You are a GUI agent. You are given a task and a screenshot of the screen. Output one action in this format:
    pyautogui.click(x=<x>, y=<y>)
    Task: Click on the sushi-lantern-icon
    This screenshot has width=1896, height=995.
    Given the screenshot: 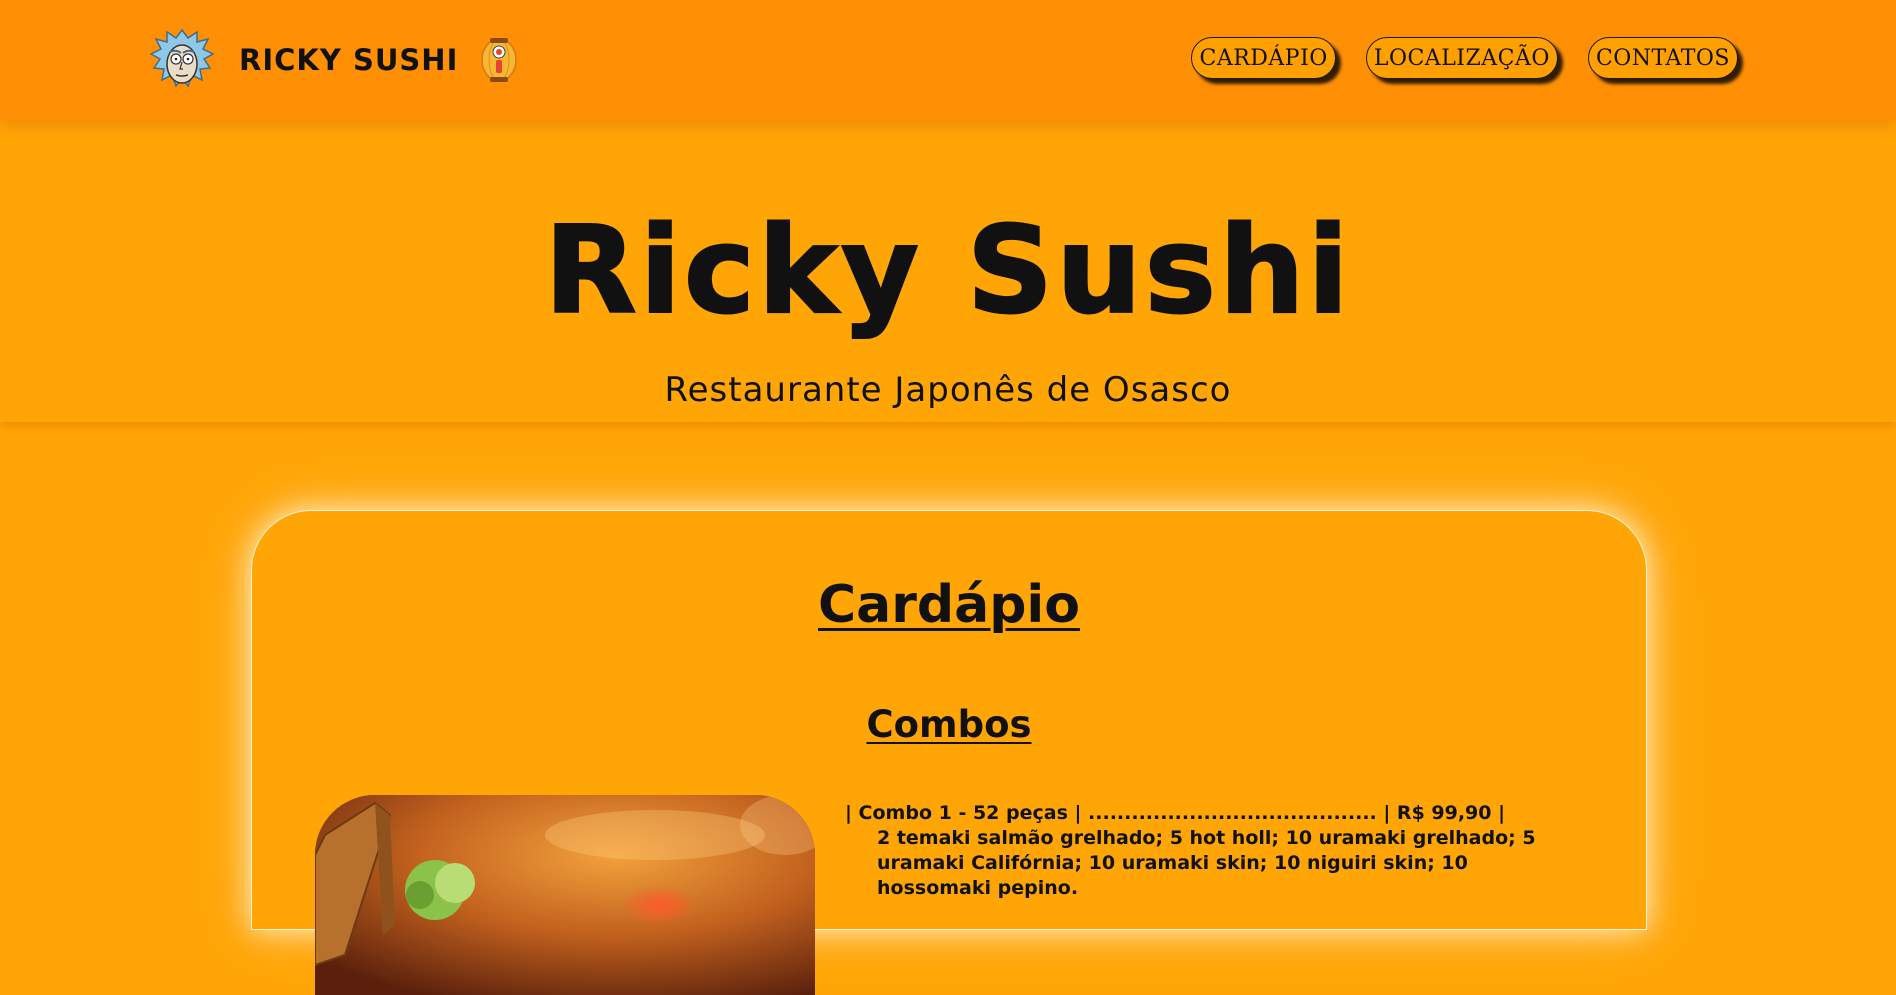 What is the action you would take?
    pyautogui.click(x=499, y=60)
    